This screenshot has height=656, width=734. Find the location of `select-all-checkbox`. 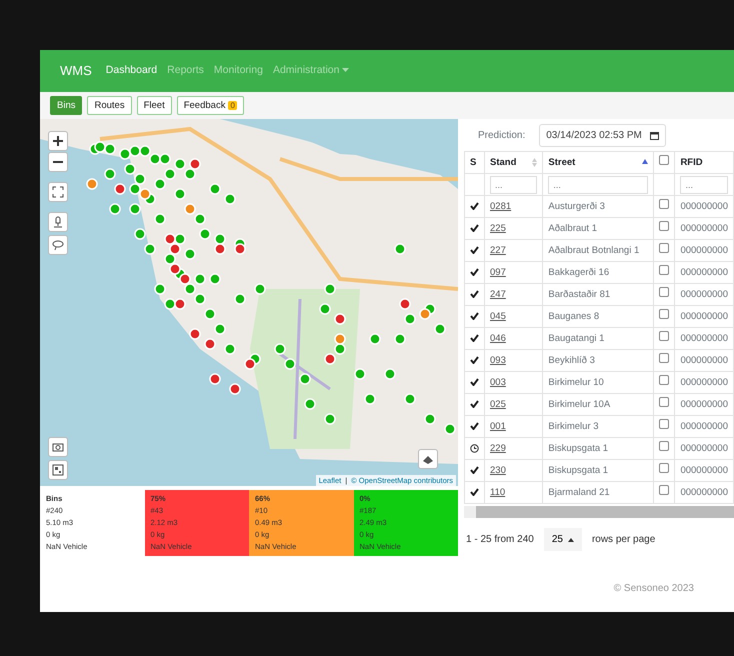

select-all-checkbox is located at coordinates (664, 160).